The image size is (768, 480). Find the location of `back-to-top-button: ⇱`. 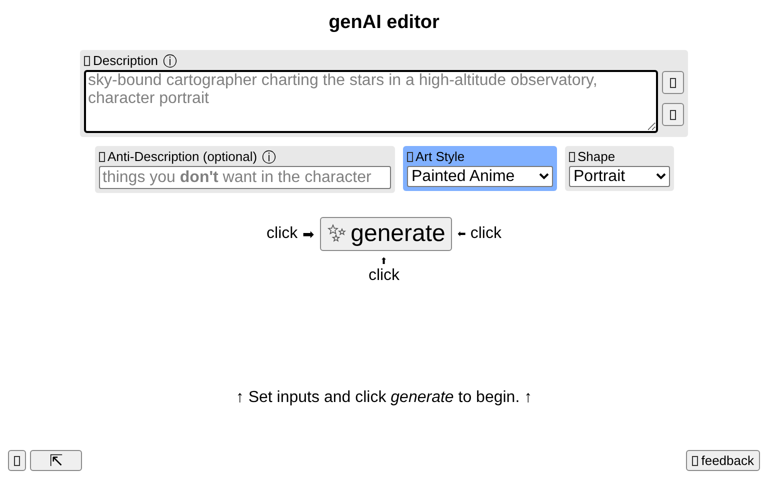

back-to-top-button: ⇱ is located at coordinates (56, 460).